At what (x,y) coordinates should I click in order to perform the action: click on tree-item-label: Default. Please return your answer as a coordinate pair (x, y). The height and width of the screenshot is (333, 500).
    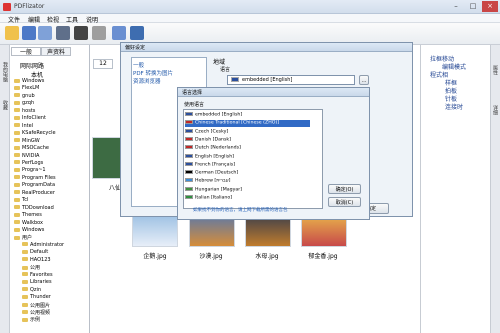
    Looking at the image, I should click on (39, 252).